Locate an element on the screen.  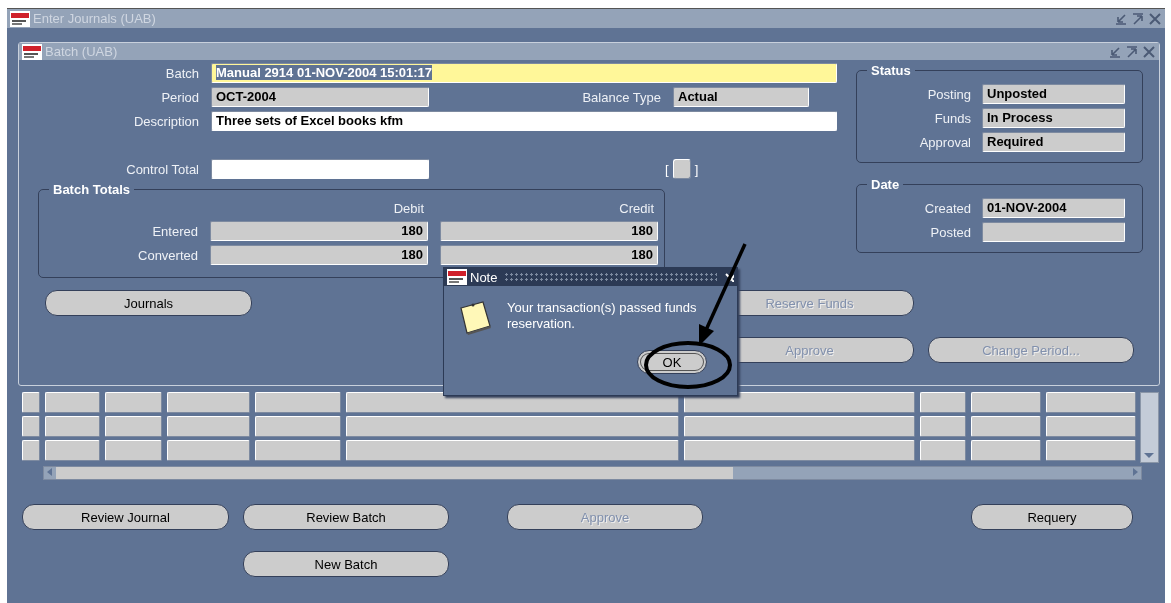
group-title: Status is located at coordinates (891, 70).